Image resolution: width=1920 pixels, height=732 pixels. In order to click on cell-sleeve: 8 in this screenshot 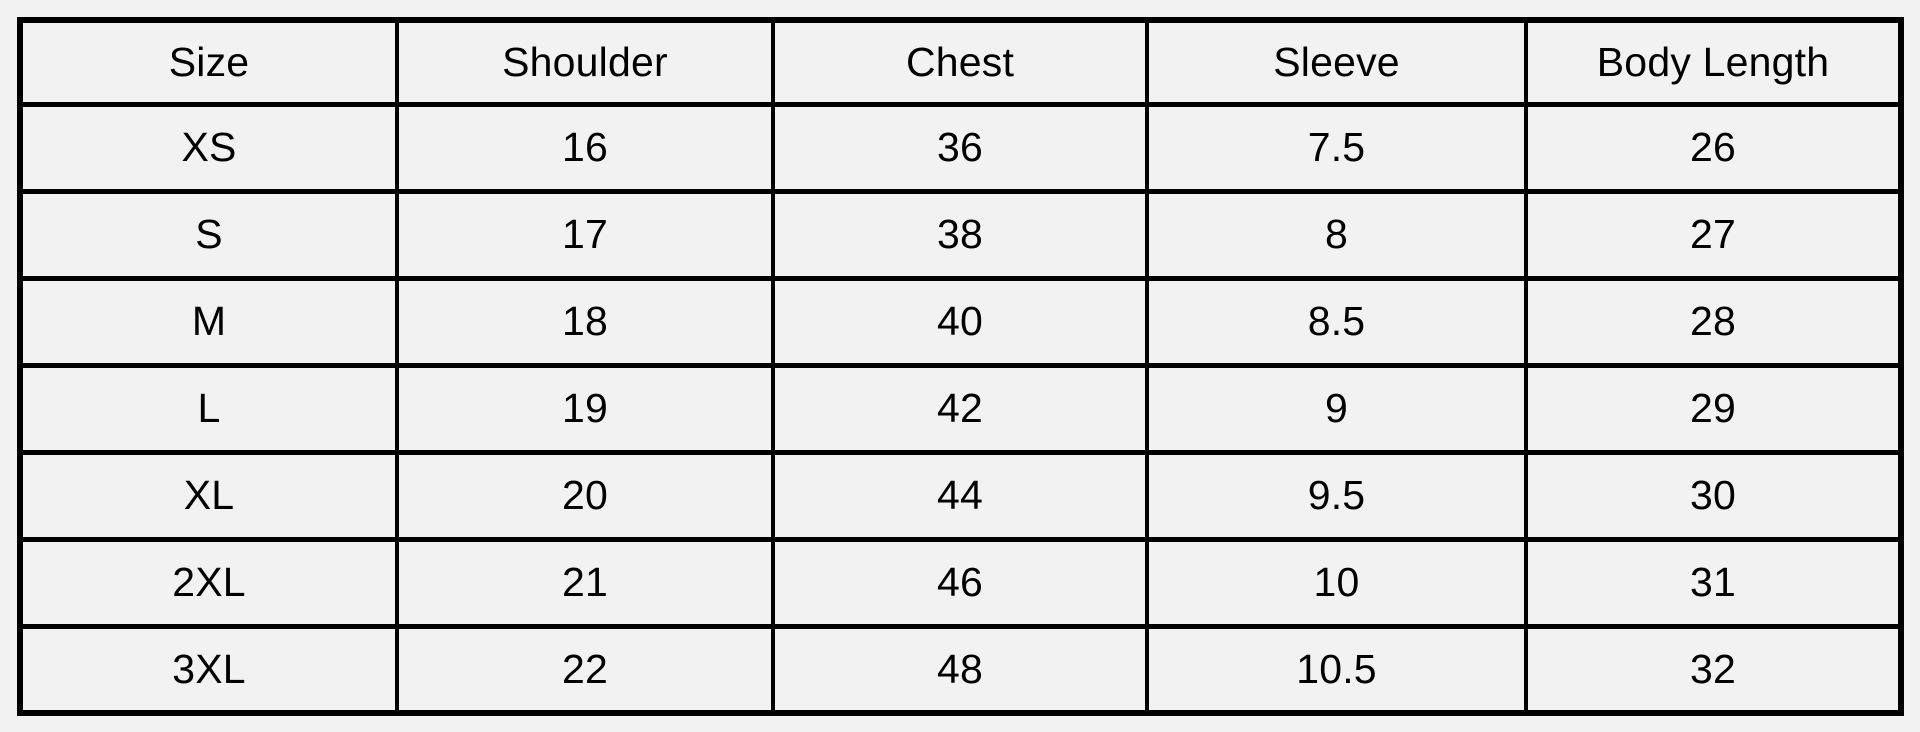, I will do `click(1336, 234)`.